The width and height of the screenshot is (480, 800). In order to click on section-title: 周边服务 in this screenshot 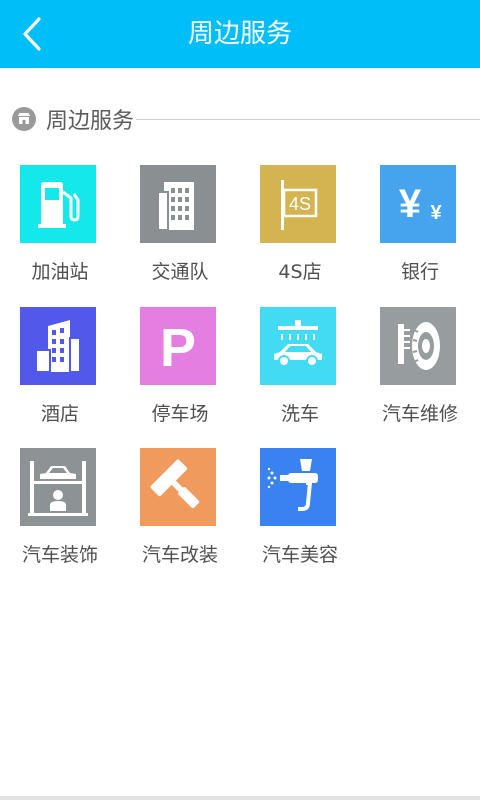, I will do `click(90, 121)`.